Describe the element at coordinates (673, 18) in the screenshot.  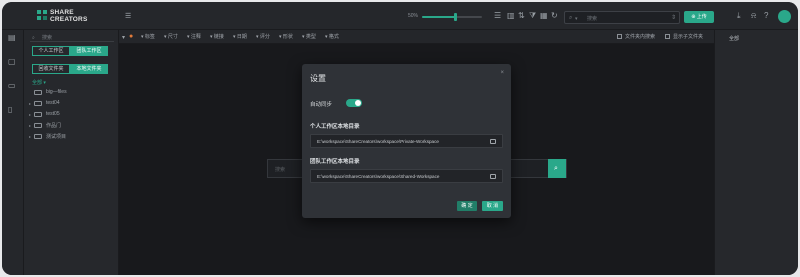
I see `search-options-icon: ⇕` at that location.